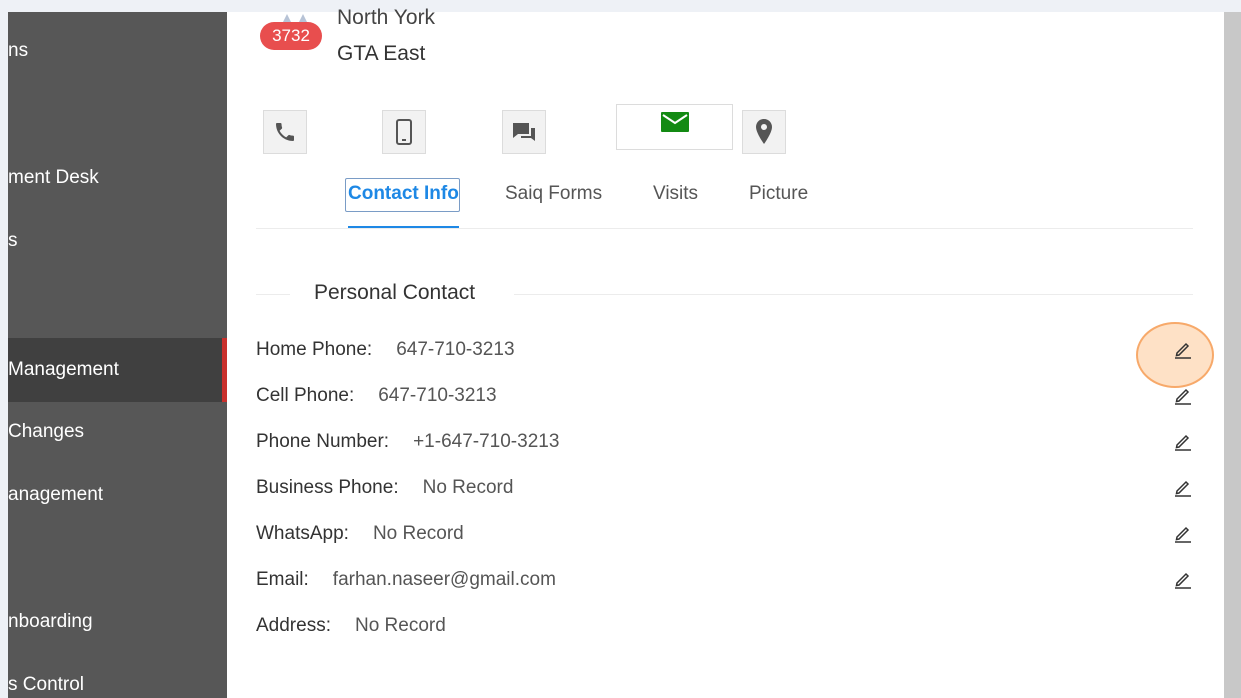 This screenshot has width=1241, height=698. Describe the element at coordinates (46, 684) in the screenshot. I see `sidebar-item-label: s Control` at that location.